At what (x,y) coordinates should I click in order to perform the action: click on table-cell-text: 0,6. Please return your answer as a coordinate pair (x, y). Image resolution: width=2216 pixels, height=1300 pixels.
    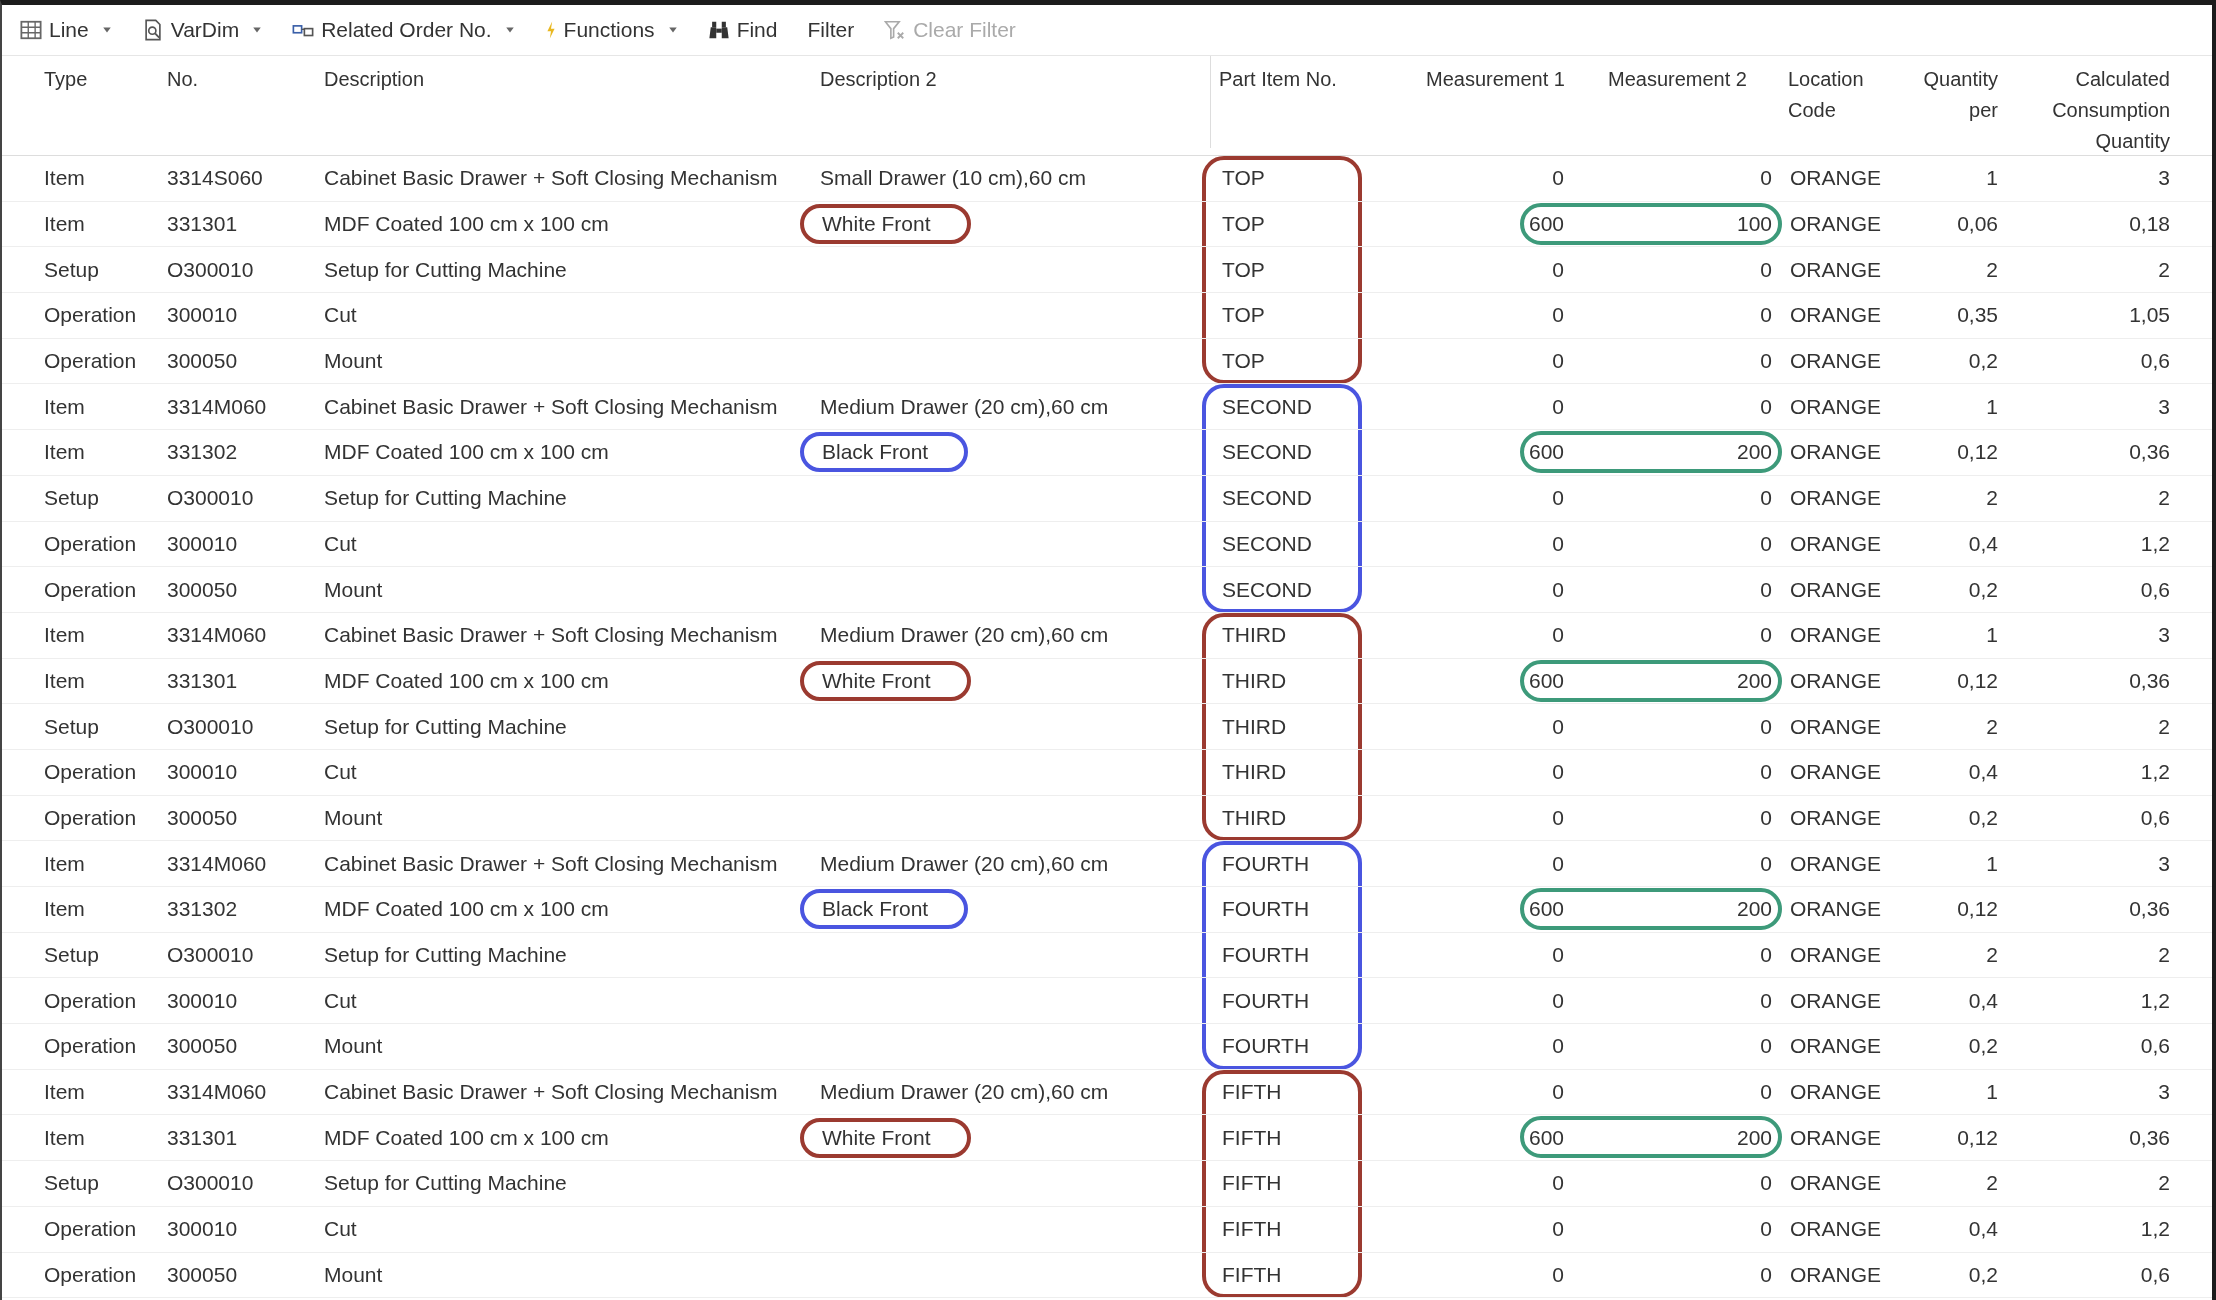
    Looking at the image, I should click on (2155, 589).